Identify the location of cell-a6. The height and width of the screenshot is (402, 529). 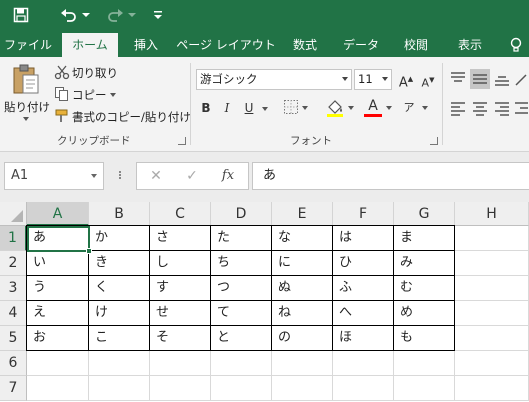
(58, 363).